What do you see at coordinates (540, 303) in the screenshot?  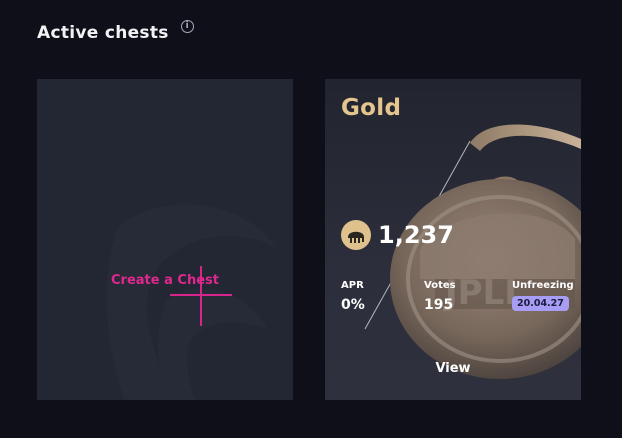 I see `unfreezing-date-badge: 20.04.27` at bounding box center [540, 303].